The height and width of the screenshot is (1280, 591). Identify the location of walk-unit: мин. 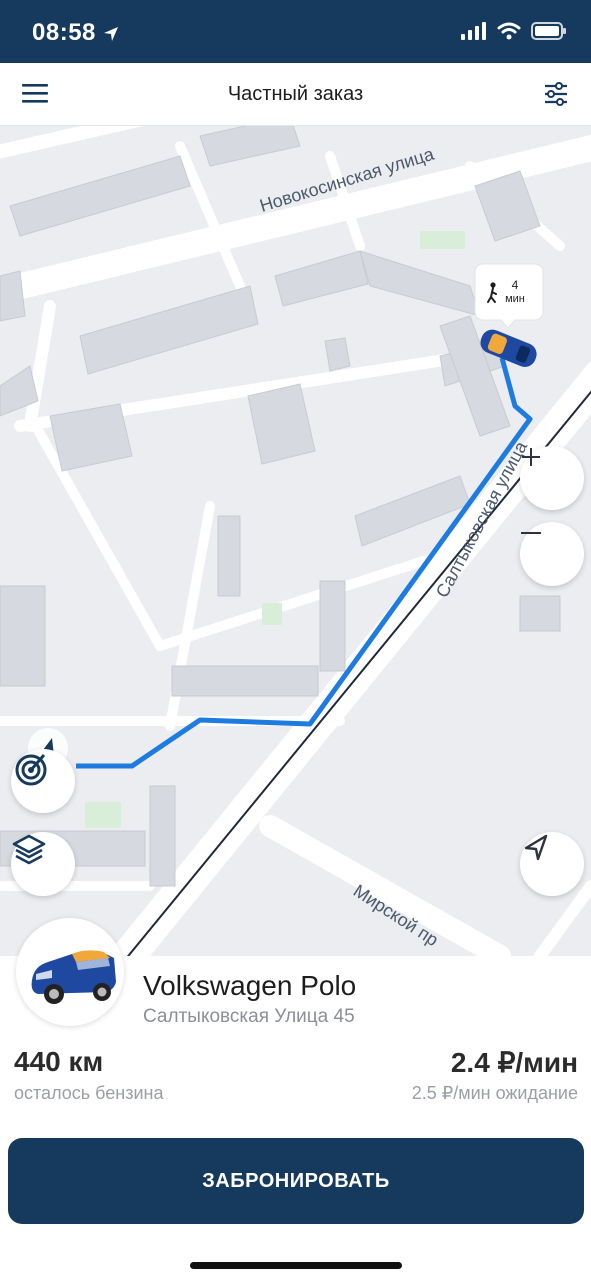
(515, 299).